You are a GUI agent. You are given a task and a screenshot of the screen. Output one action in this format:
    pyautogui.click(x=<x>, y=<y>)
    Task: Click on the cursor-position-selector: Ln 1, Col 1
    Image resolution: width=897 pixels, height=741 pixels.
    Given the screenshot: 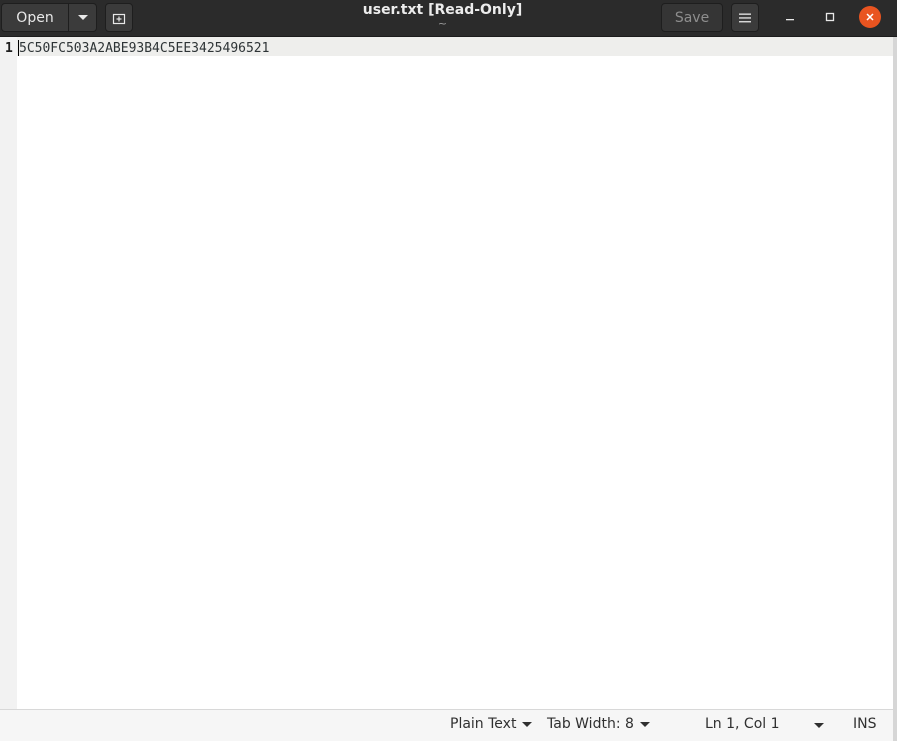 What is the action you would take?
    pyautogui.click(x=742, y=724)
    